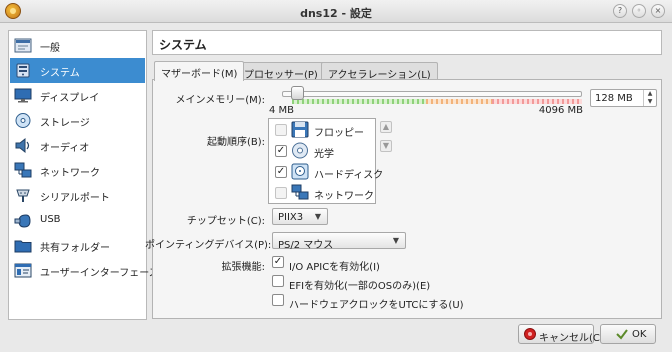  Describe the element at coordinates (50, 219) in the screenshot. I see `sidebar-item-label: USB` at that location.